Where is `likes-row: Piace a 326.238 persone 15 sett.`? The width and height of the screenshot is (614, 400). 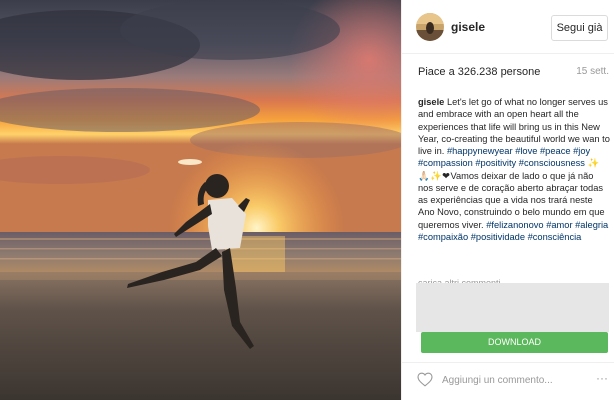 likes-row: Piace a 326.238 persone 15 sett. is located at coordinates (513, 74).